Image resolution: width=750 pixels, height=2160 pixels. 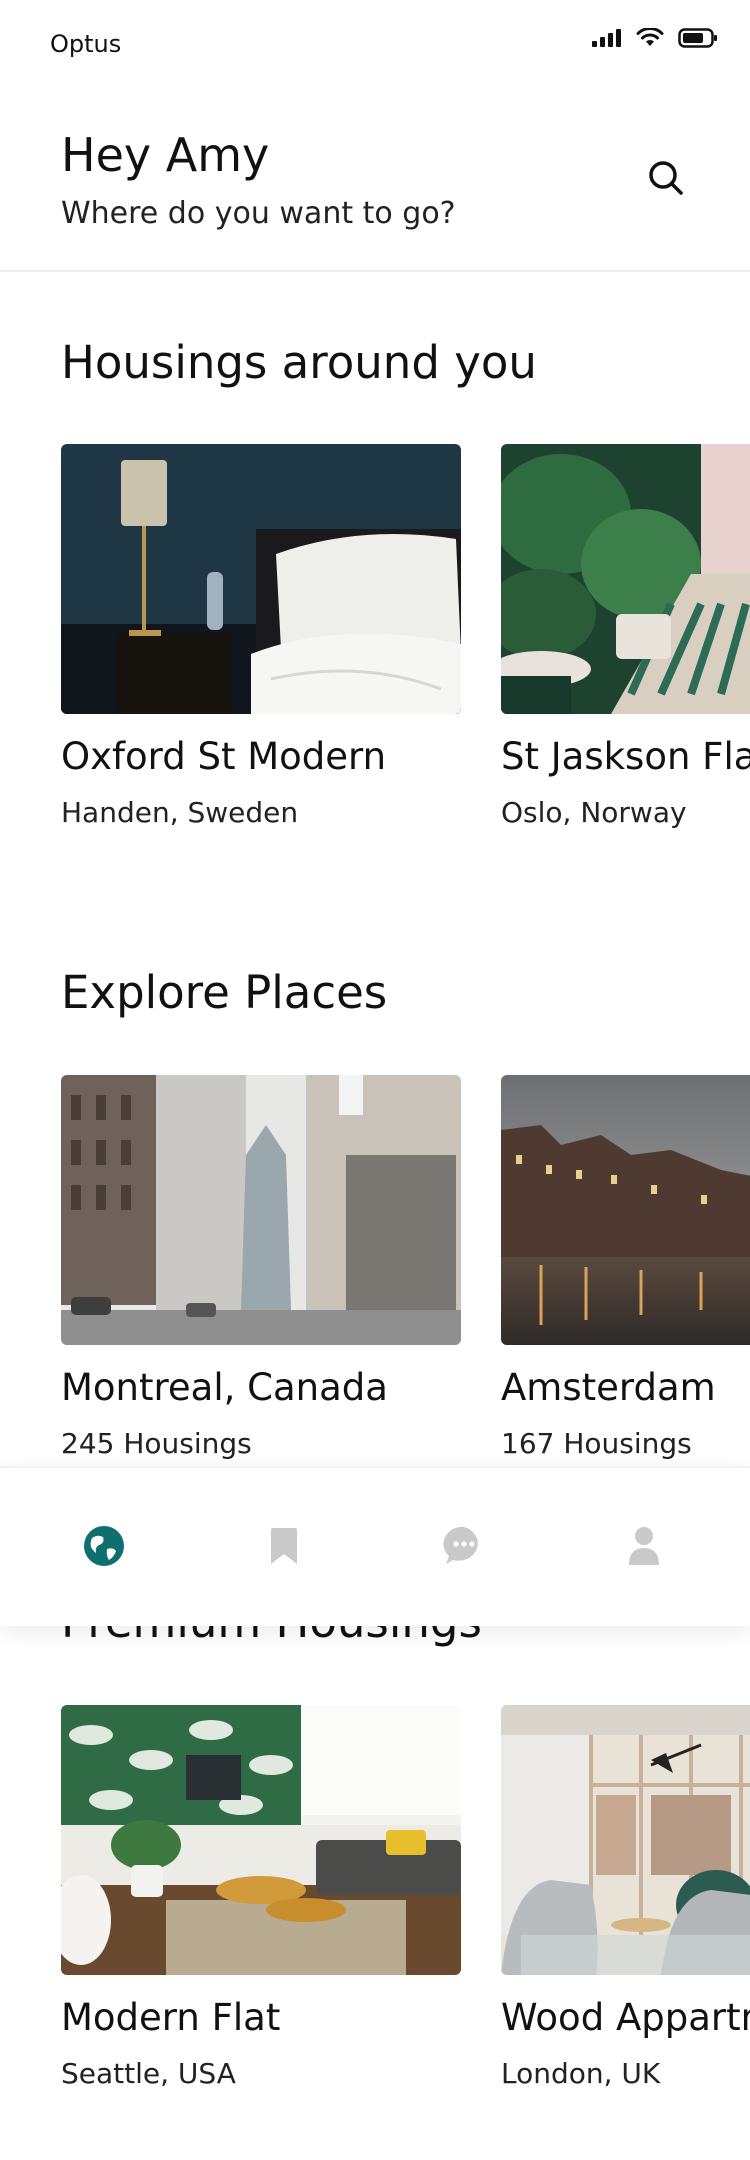 I want to click on housing-card-location: Oslo, Norway, so click(x=594, y=812).